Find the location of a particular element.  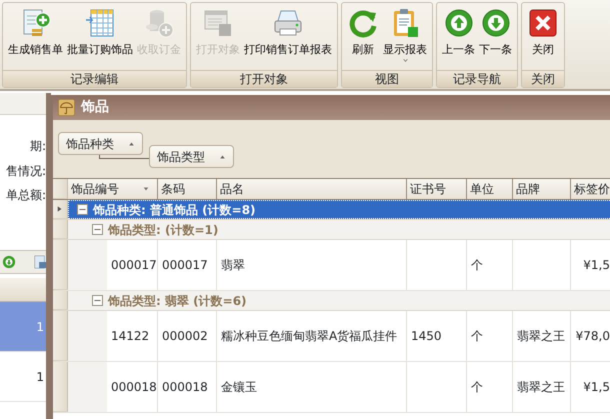

column-header: 品牌 is located at coordinates (542, 189).